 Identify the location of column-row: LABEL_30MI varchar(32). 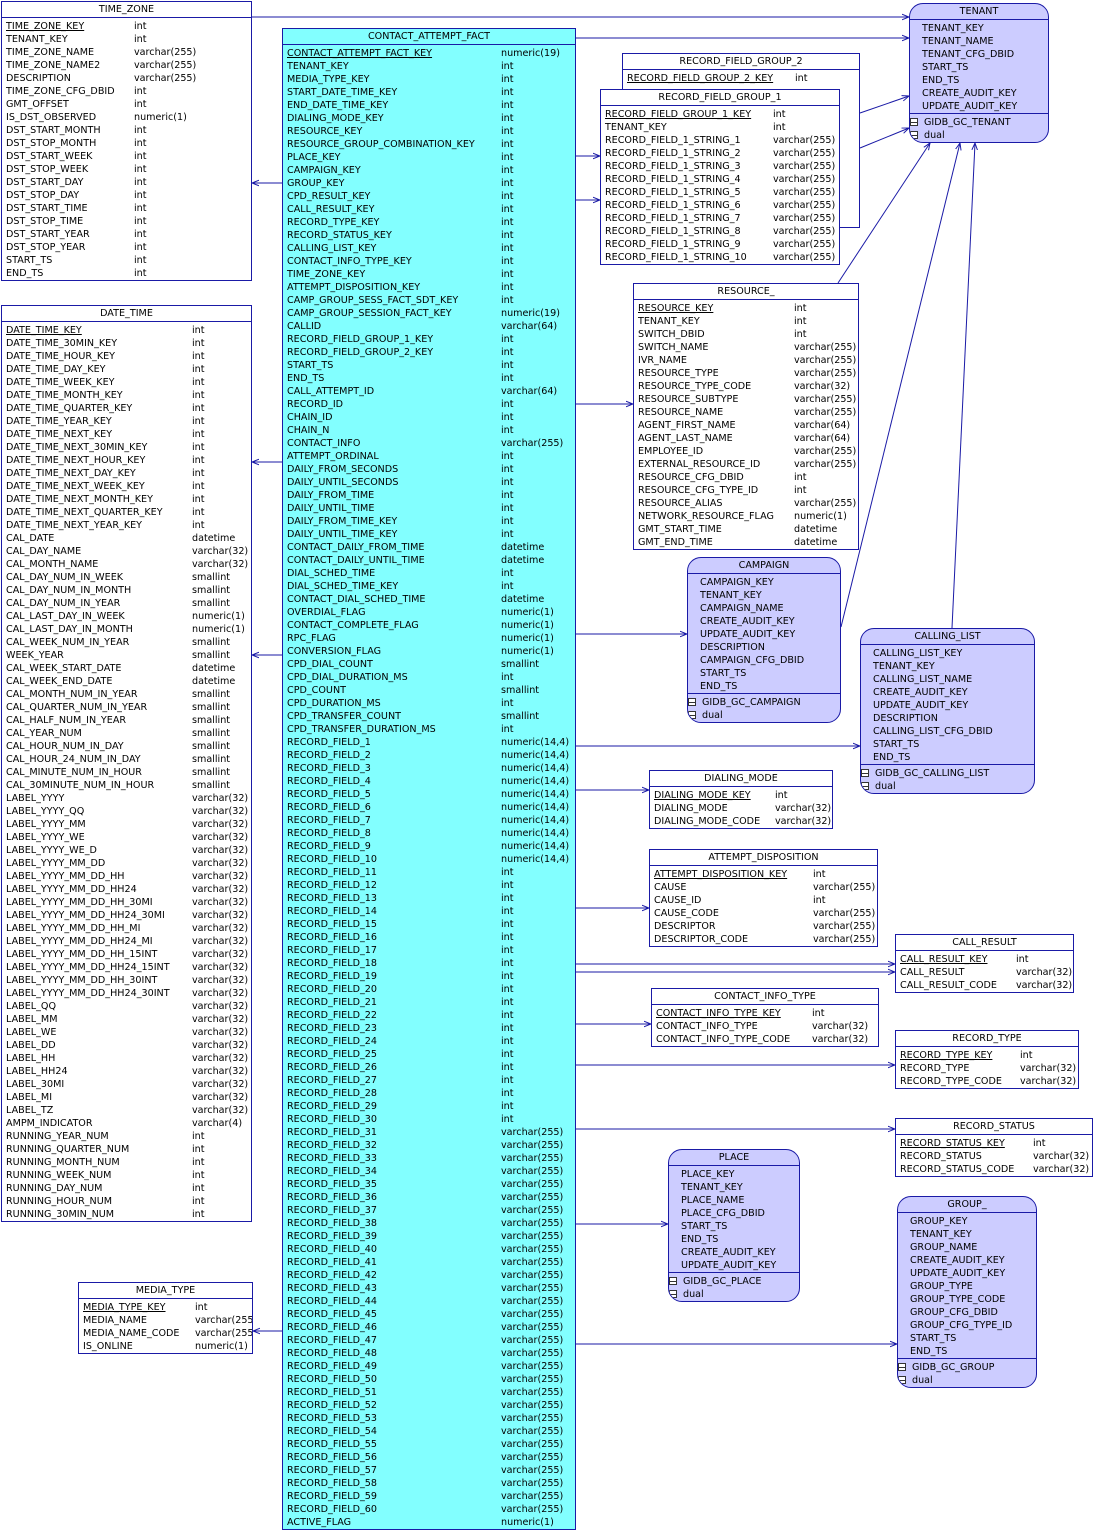
(126, 1084).